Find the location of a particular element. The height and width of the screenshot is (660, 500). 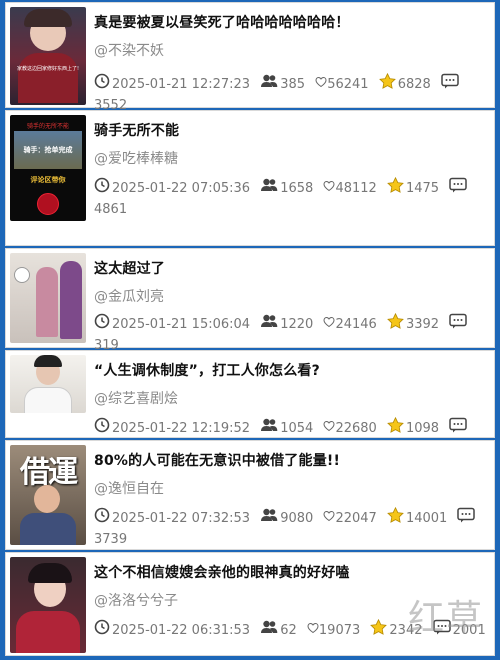

post-title: 真是要被夏以昼笑死了哈哈哈哈哈哈哈！ is located at coordinates (222, 22).